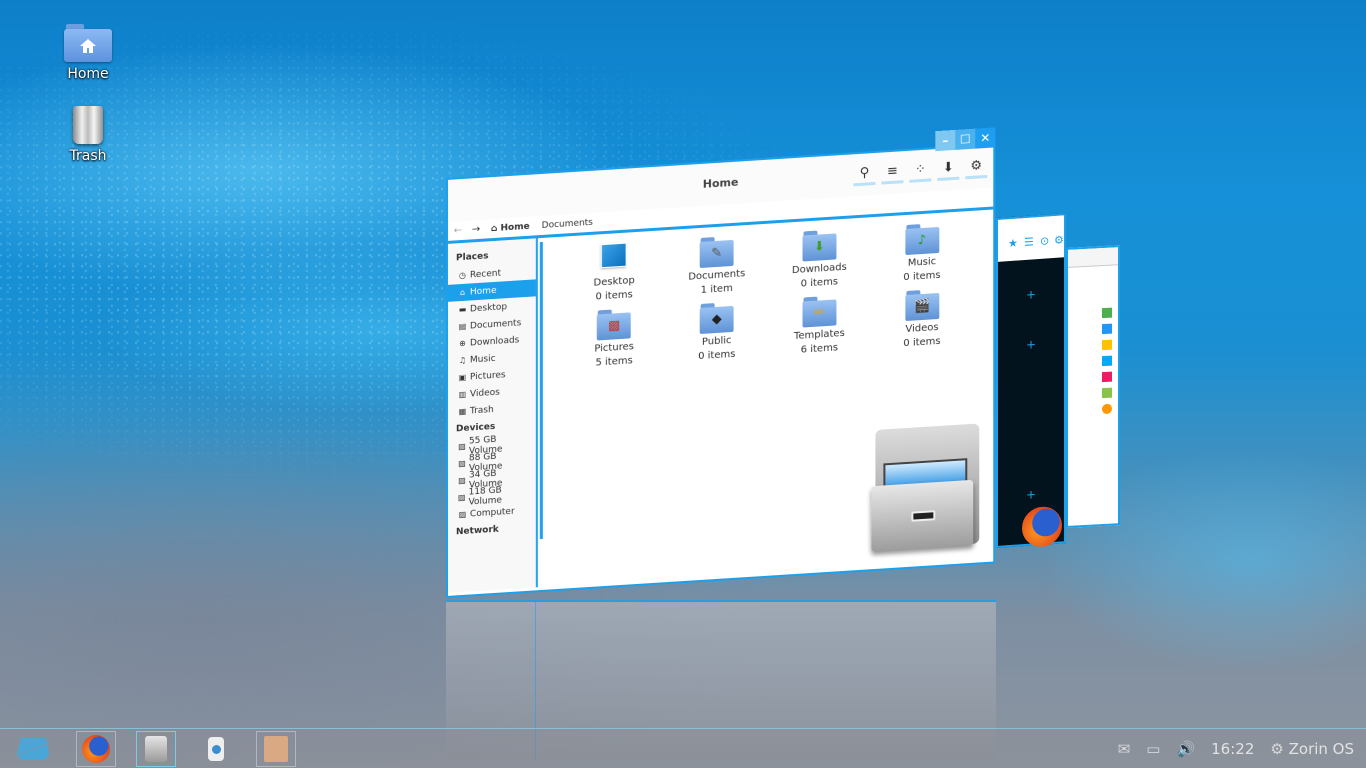 The width and height of the screenshot is (1366, 768). I want to click on office-document-icon, so click(276, 749).